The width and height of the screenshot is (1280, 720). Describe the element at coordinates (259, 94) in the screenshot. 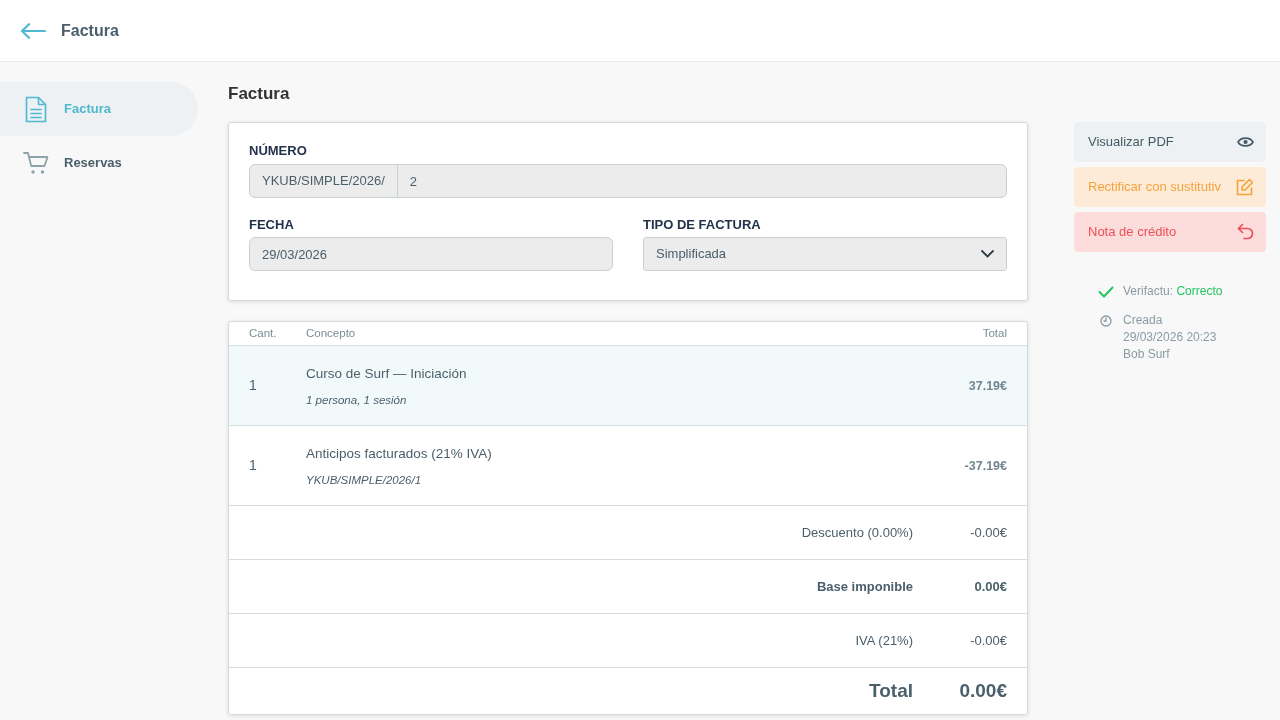

I see `page-title: Factura` at that location.